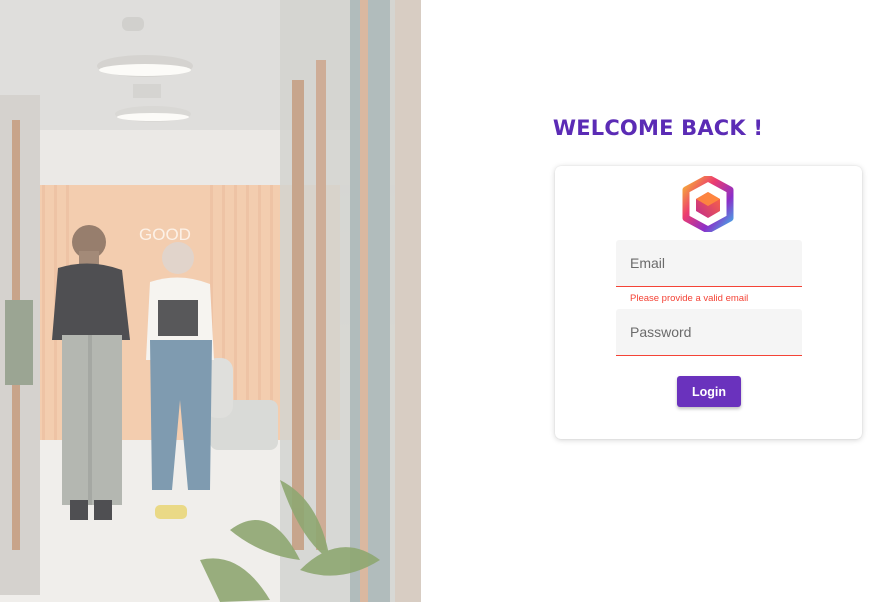 The height and width of the screenshot is (602, 895). Describe the element at coordinates (709, 263) in the screenshot. I see `email-field: Email` at that location.